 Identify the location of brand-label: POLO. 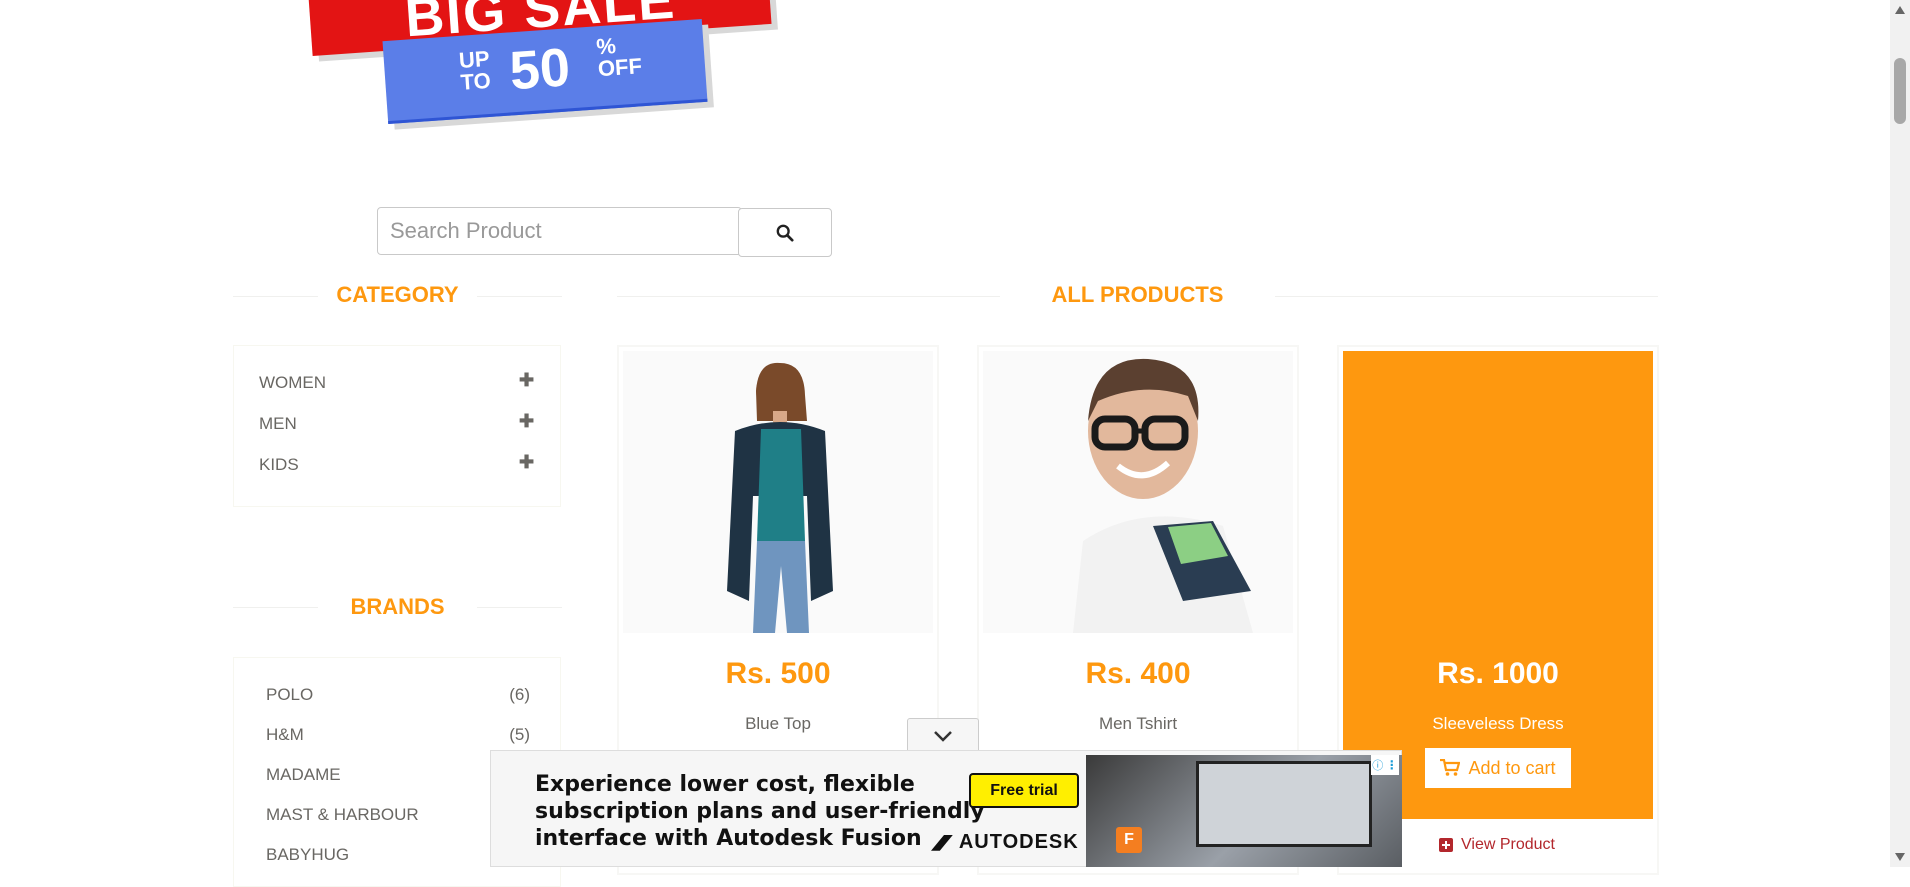
(290, 694).